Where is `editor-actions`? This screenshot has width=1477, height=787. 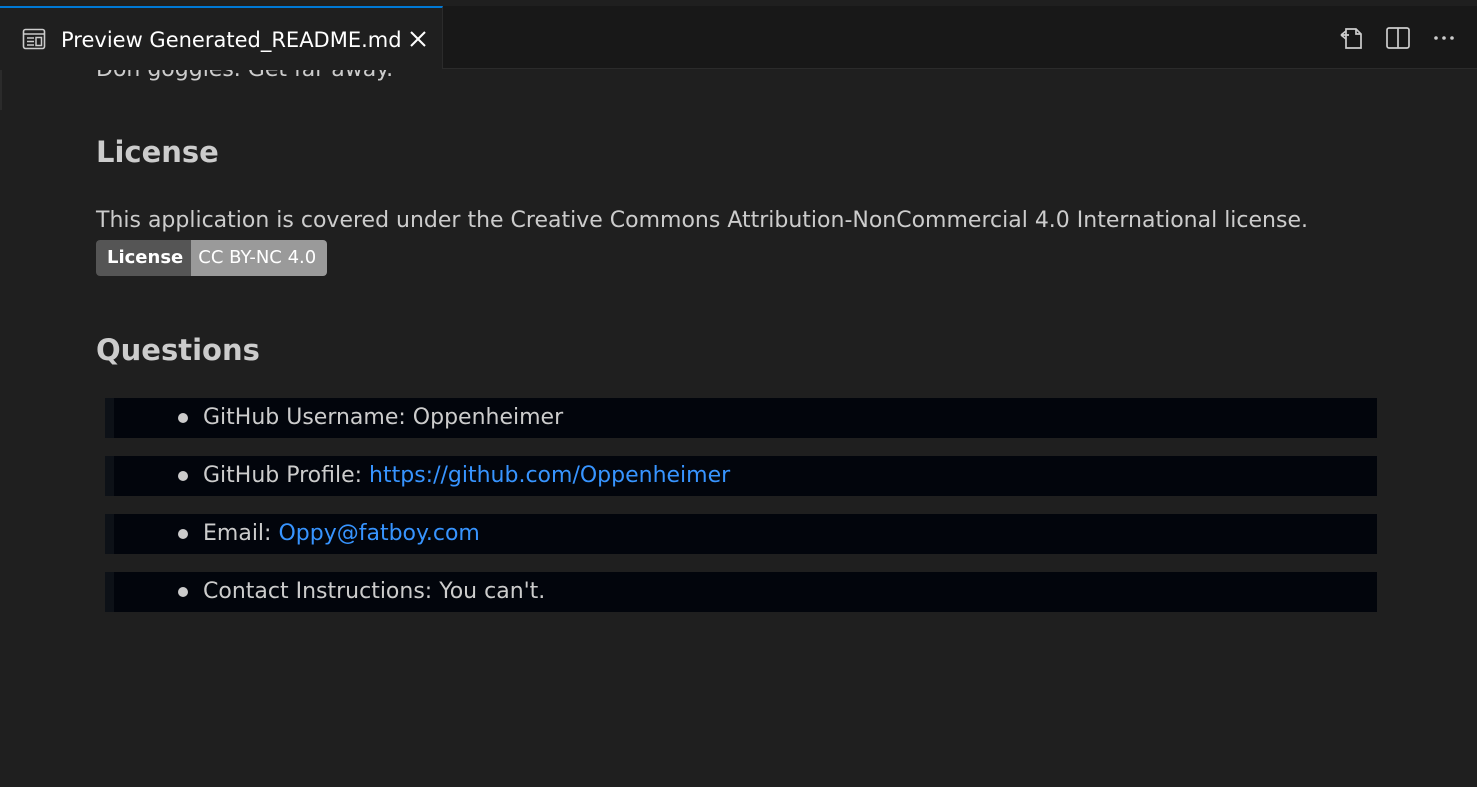
editor-actions is located at coordinates (1407, 38).